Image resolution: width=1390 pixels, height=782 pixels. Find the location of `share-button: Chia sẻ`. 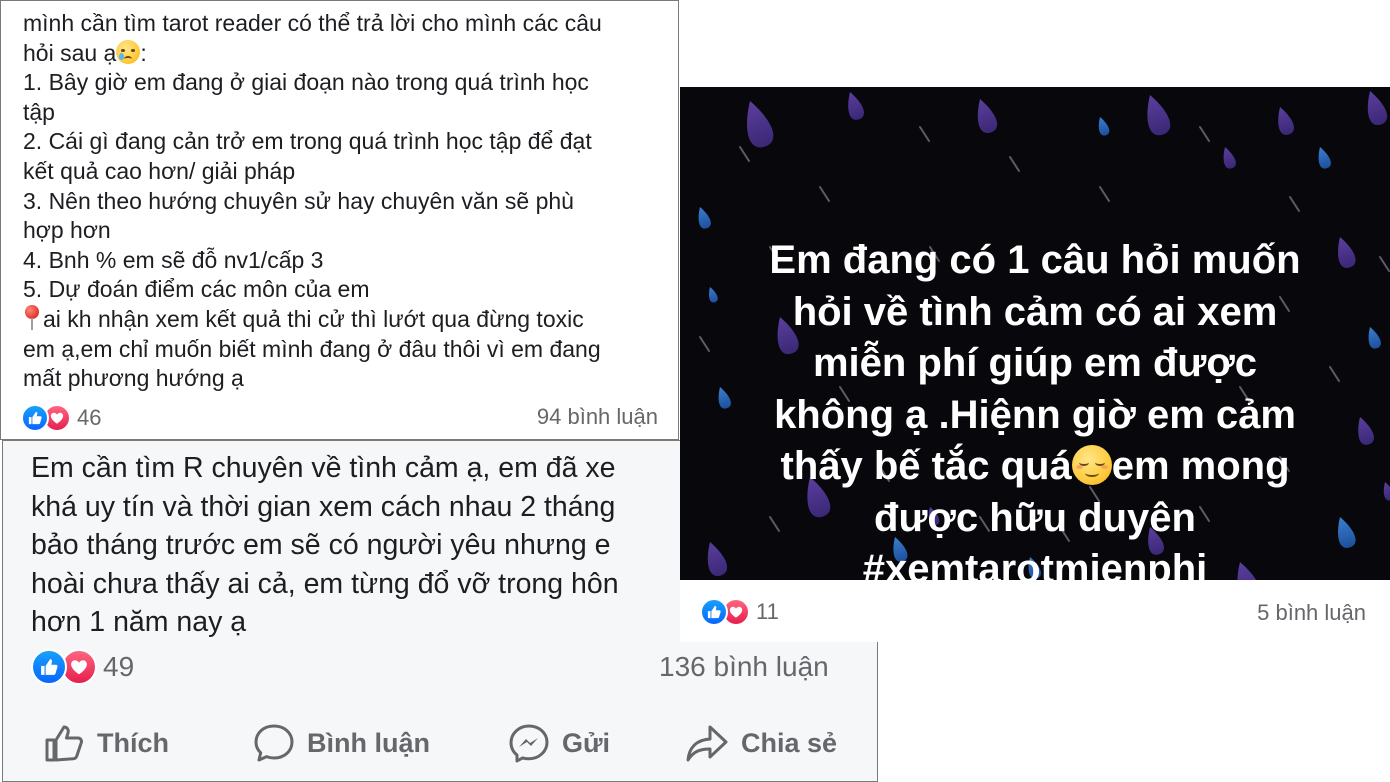

share-button: Chia sẻ is located at coordinates (761, 743).